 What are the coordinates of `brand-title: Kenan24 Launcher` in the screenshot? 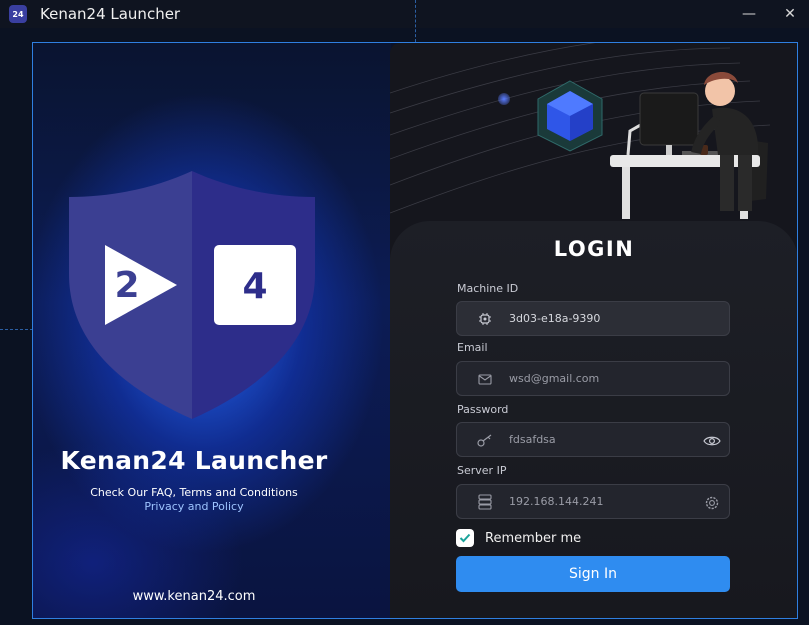 It's located at (194, 460).